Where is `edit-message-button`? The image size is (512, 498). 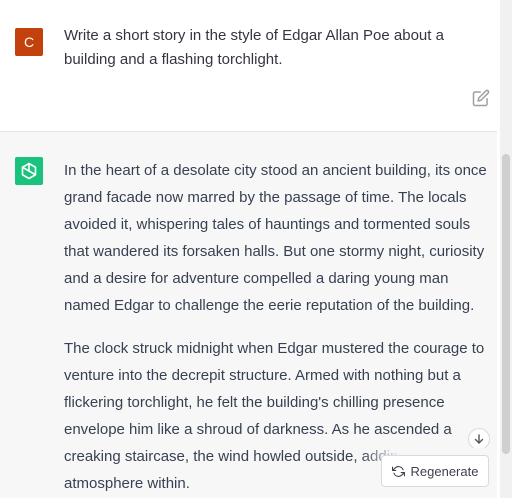 edit-message-button is located at coordinates (481, 98).